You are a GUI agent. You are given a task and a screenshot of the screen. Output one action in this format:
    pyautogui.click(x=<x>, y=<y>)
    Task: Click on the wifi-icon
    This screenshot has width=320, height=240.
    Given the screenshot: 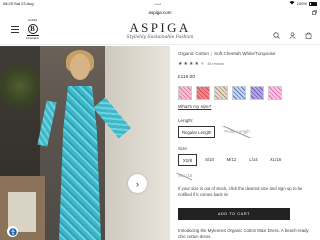 What is the action you would take?
    pyautogui.click(x=292, y=3)
    